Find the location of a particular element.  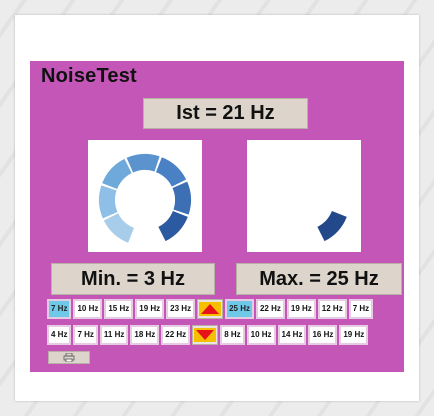

print-icon is located at coordinates (69, 357).